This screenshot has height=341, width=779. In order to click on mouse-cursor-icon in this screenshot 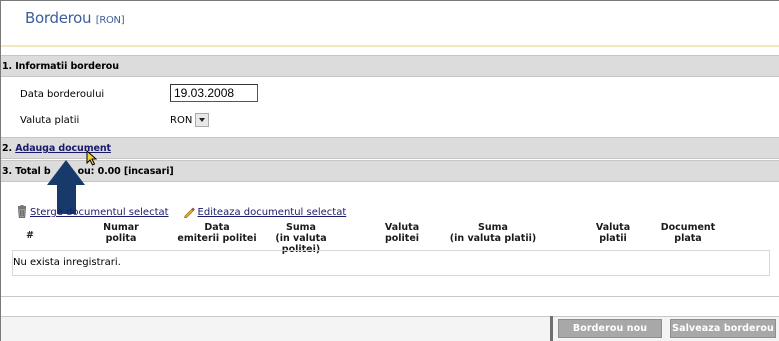, I will do `click(92, 158)`.